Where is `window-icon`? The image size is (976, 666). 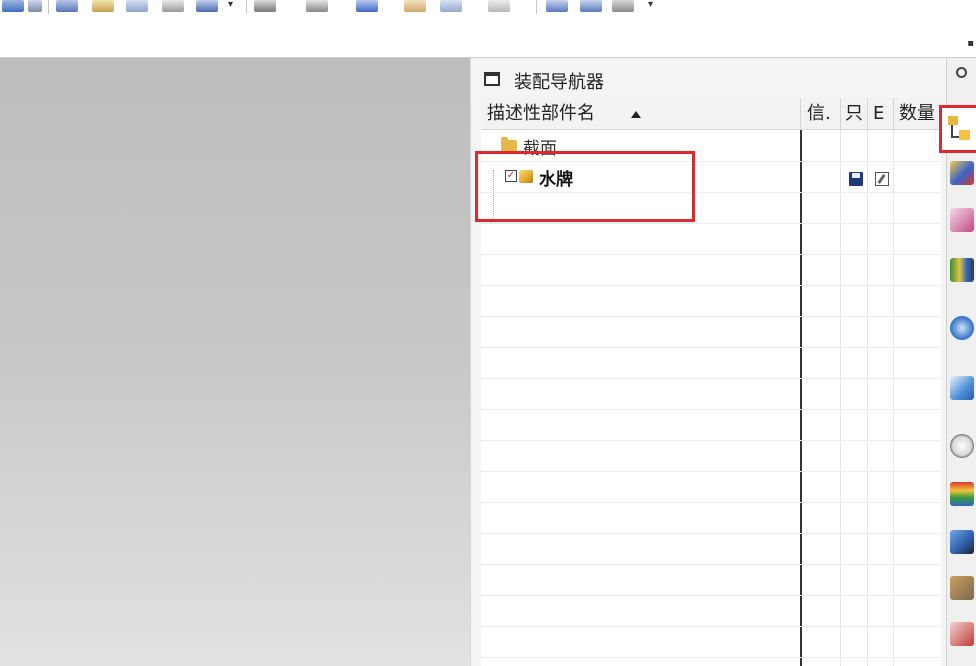
window-icon is located at coordinates (492, 79).